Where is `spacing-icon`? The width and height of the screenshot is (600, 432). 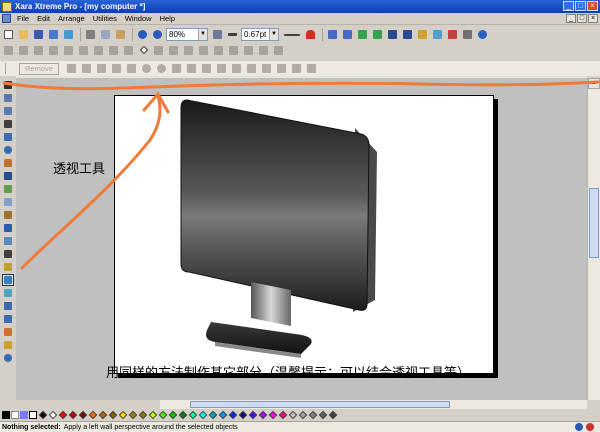 spacing-icon is located at coordinates (278, 50).